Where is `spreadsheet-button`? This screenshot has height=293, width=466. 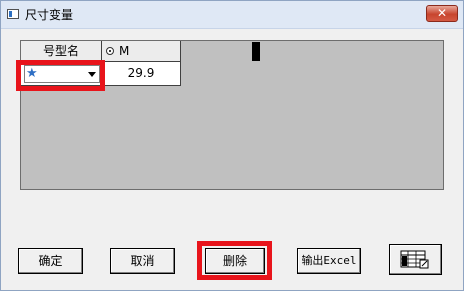 spreadsheet-button is located at coordinates (415, 259).